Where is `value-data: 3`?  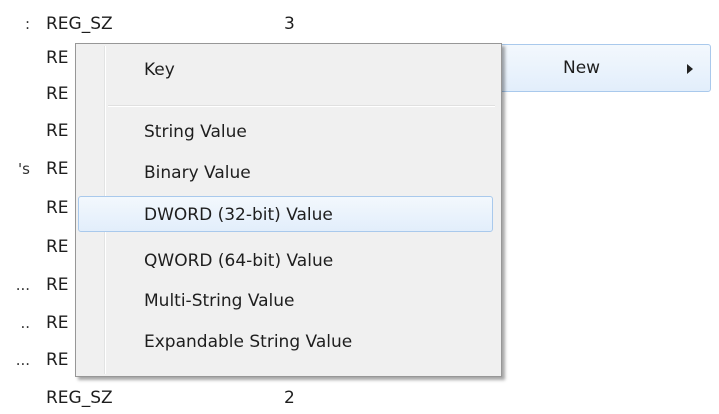
value-data: 3 is located at coordinates (289, 24).